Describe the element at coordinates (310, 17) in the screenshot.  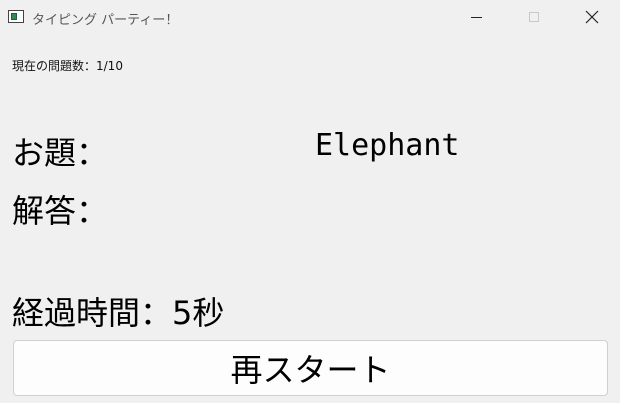
I see `title-bar: タイピング パーティー！` at that location.